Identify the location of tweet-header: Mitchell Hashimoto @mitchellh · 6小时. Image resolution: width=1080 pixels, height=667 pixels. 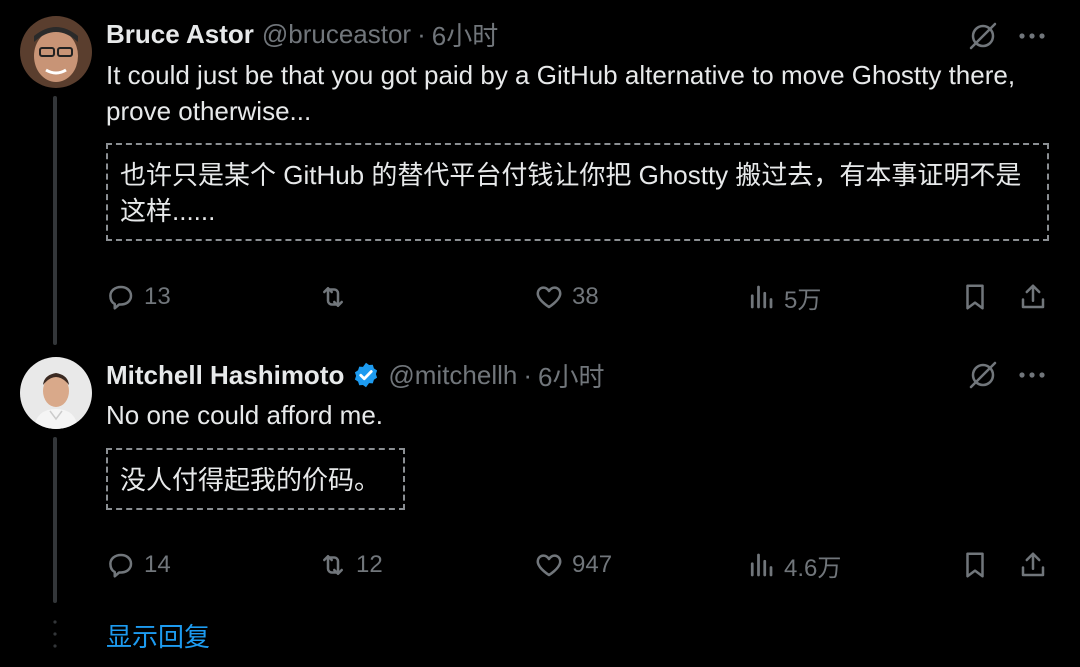
(355, 375).